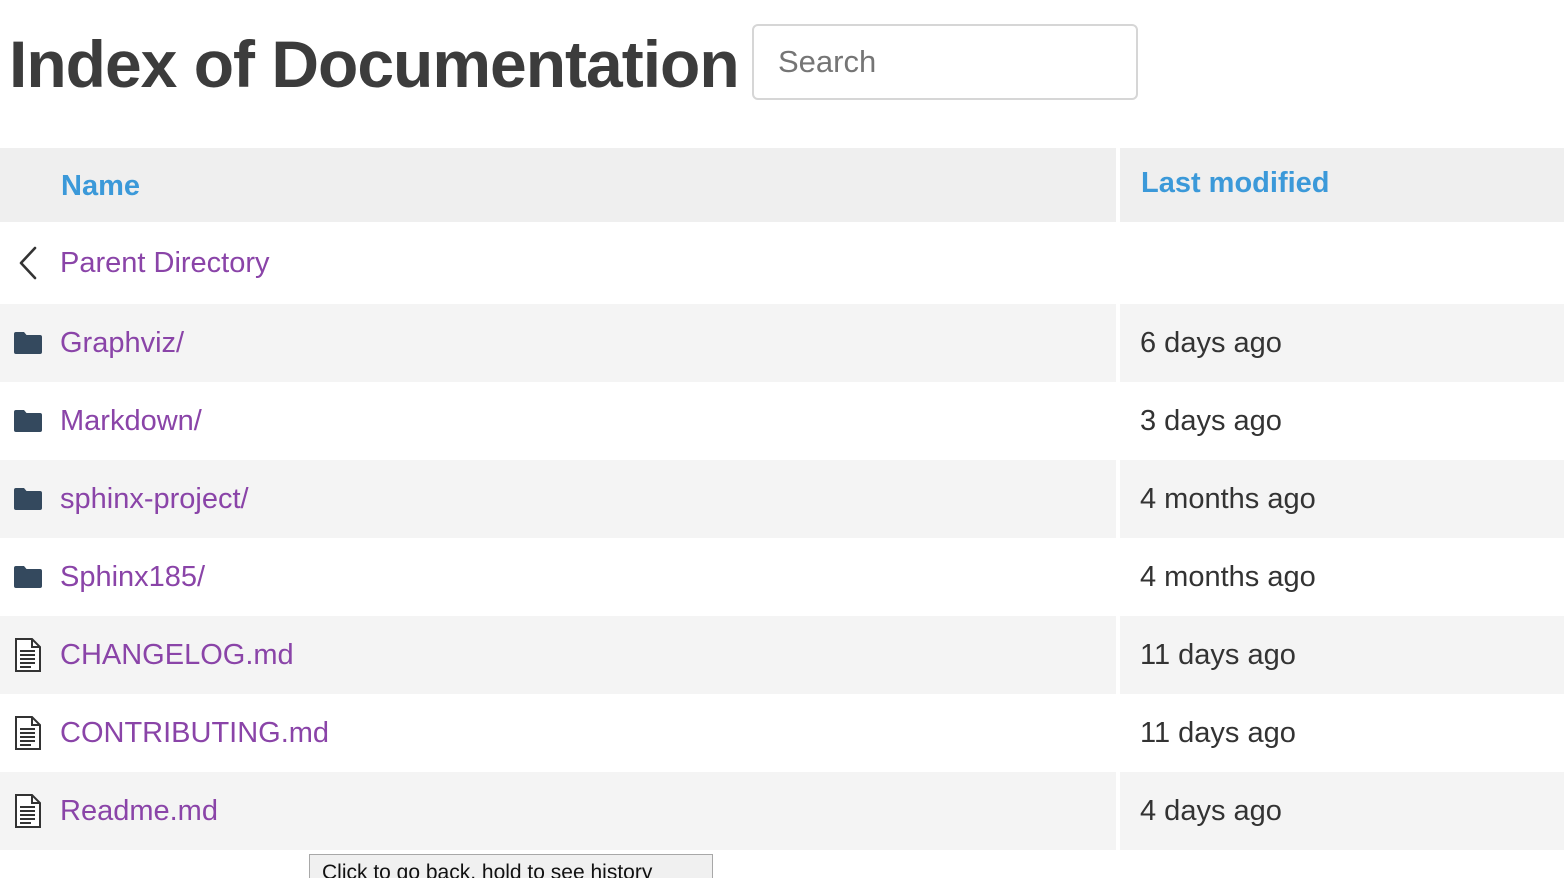  What do you see at coordinates (1342, 343) in the screenshot?
I see `modified-cell: 6 days ago` at bounding box center [1342, 343].